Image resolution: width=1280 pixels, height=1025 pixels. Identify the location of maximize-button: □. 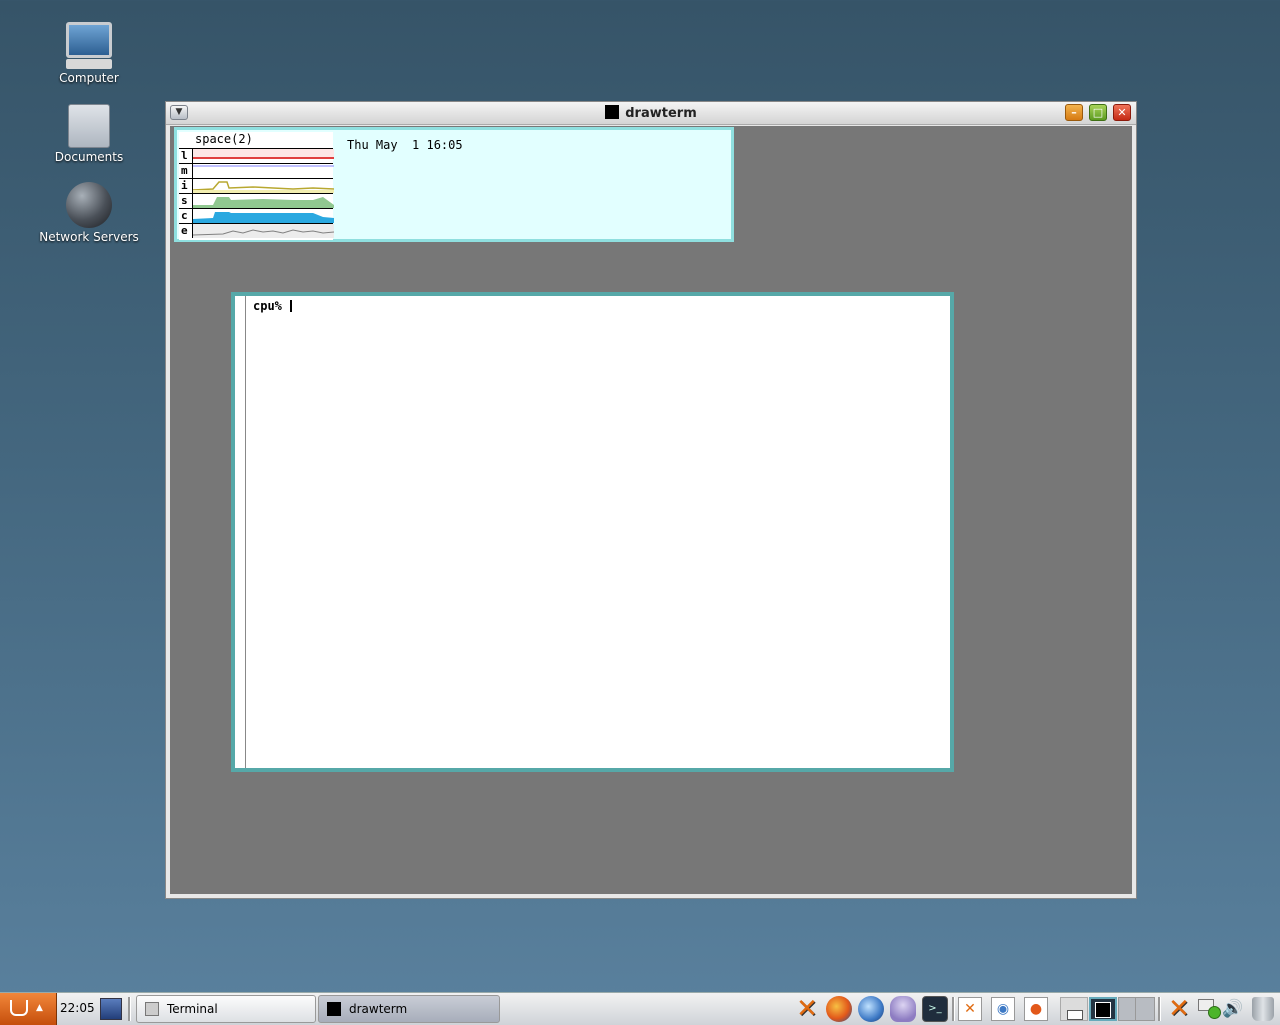
(1098, 112).